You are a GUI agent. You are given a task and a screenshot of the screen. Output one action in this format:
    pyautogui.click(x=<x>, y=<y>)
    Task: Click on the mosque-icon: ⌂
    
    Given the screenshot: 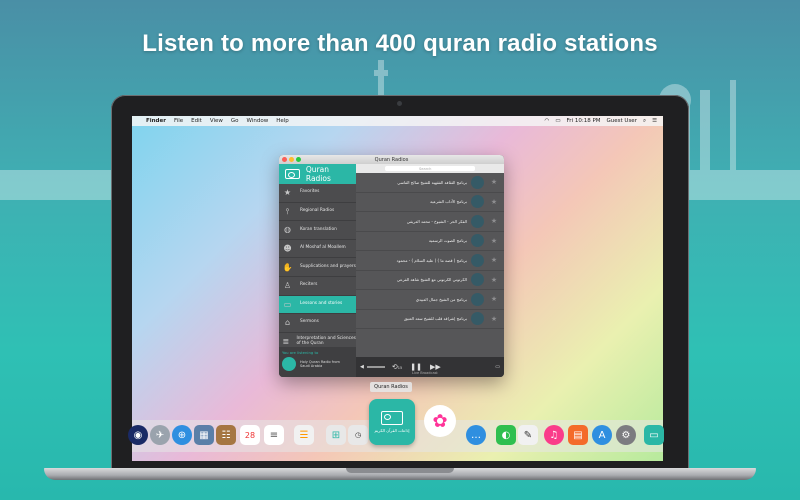 What is the action you would take?
    pyautogui.click(x=287, y=323)
    